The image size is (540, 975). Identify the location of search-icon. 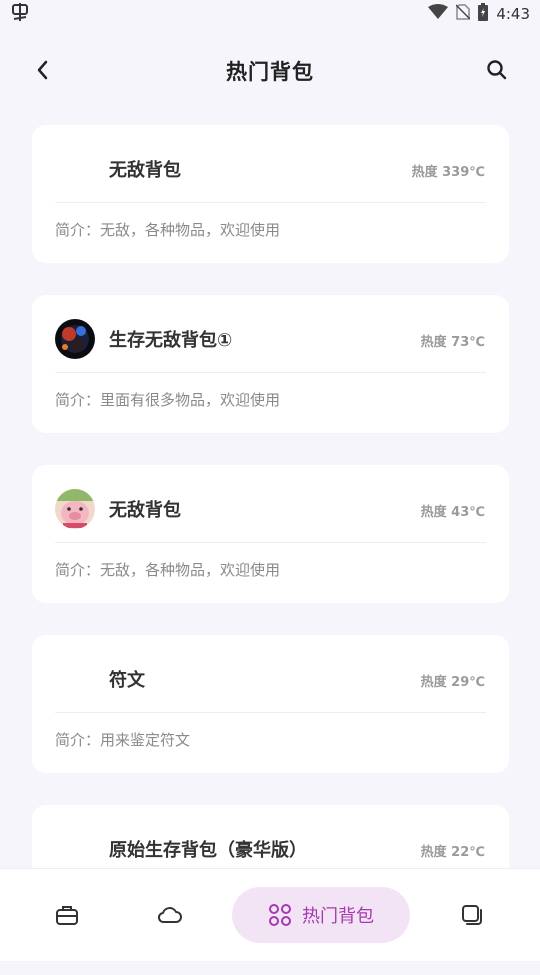
(497, 70).